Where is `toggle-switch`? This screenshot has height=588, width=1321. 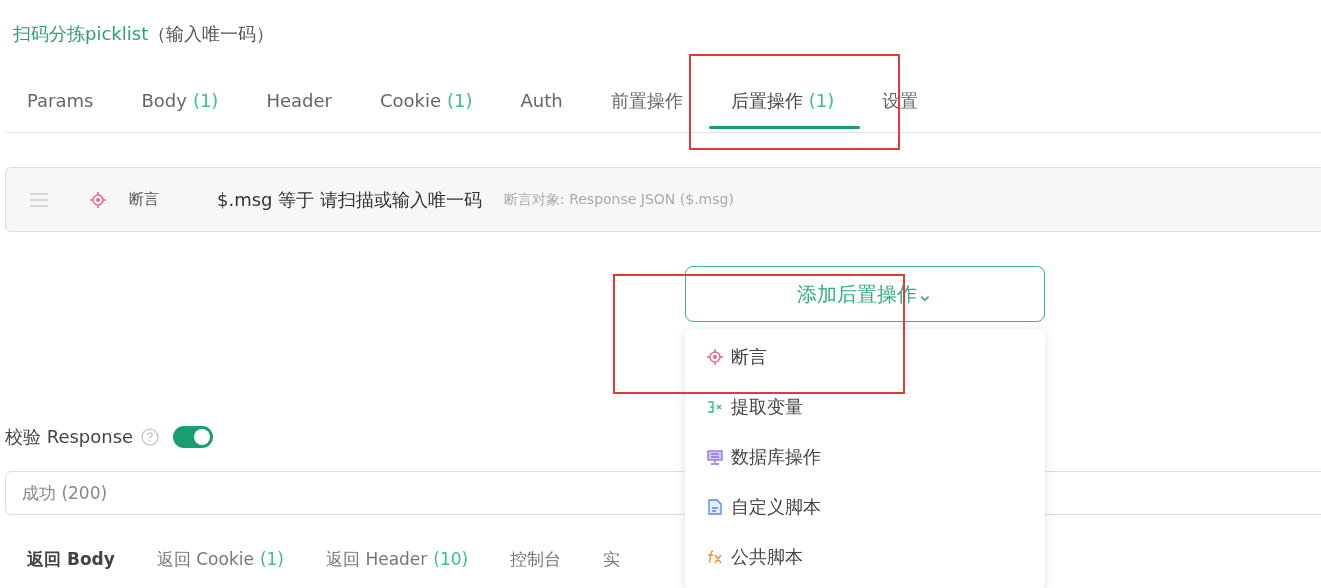 toggle-switch is located at coordinates (193, 437).